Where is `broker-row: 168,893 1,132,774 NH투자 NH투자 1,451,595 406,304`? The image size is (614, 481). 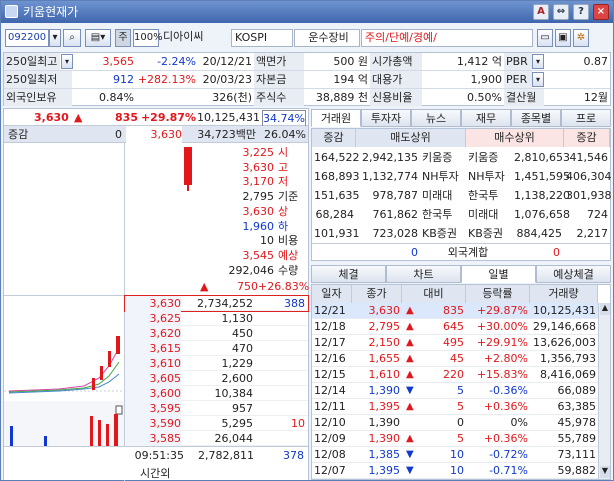
broker-row: 168,893 1,132,774 NH투자 NH투자 1,451,595 406,304 is located at coordinates (462, 176).